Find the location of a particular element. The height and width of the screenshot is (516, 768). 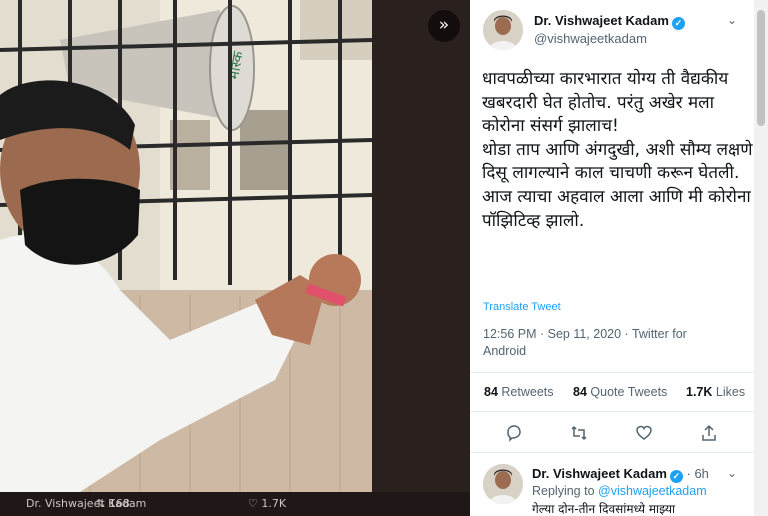

retweets-stat: 84 Retweets is located at coordinates (519, 392).